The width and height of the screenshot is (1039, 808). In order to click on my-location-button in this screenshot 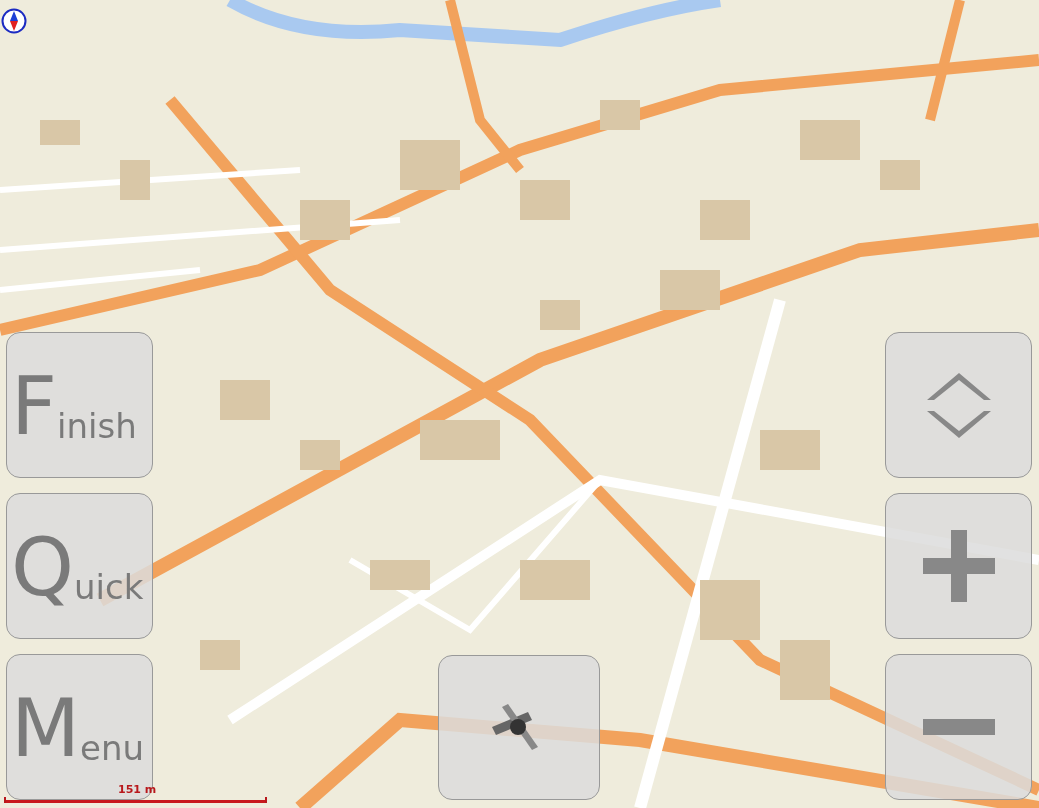, I will do `click(519, 727)`.